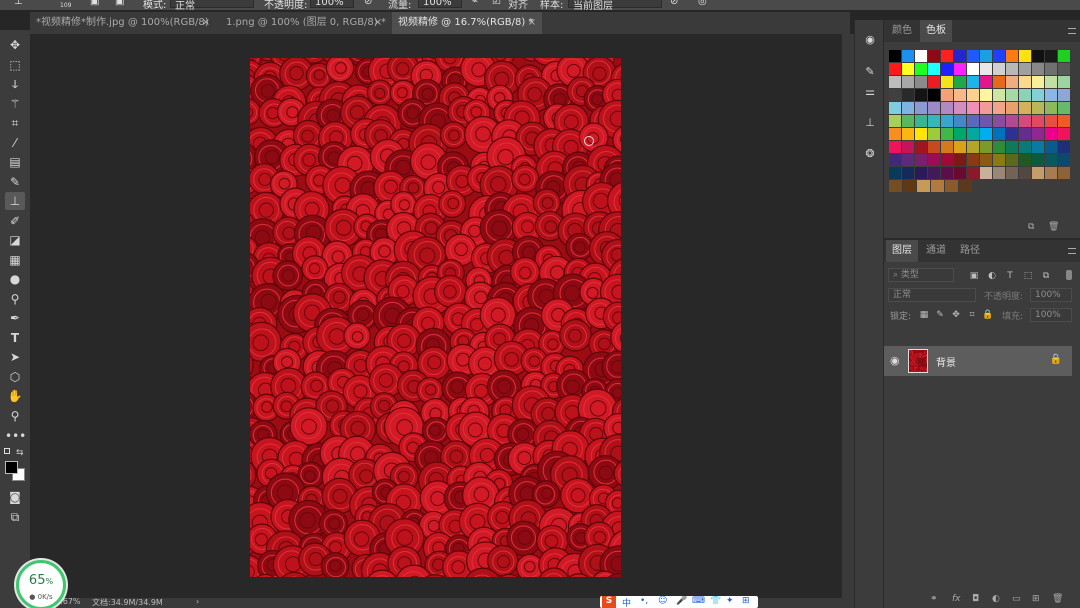 Image resolution: width=1080 pixels, height=608 pixels. I want to click on tab-channels: 通道, so click(936, 251).